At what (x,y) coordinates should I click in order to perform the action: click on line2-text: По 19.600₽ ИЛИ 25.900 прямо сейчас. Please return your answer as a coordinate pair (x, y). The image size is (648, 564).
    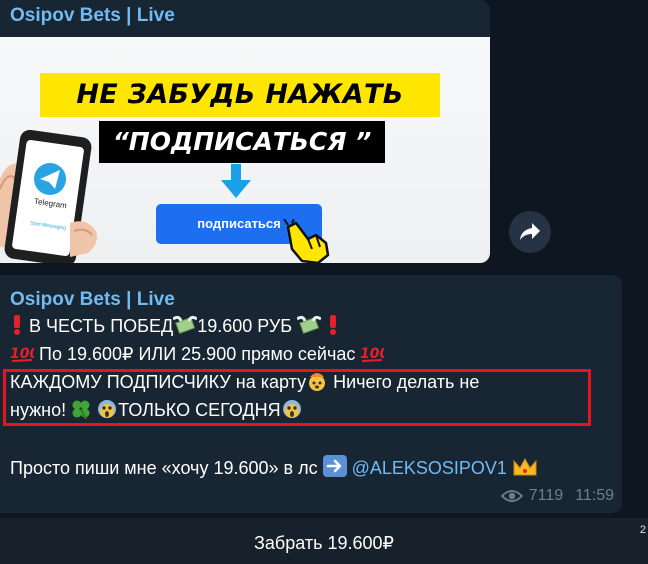
    Looking at the image, I should click on (197, 354).